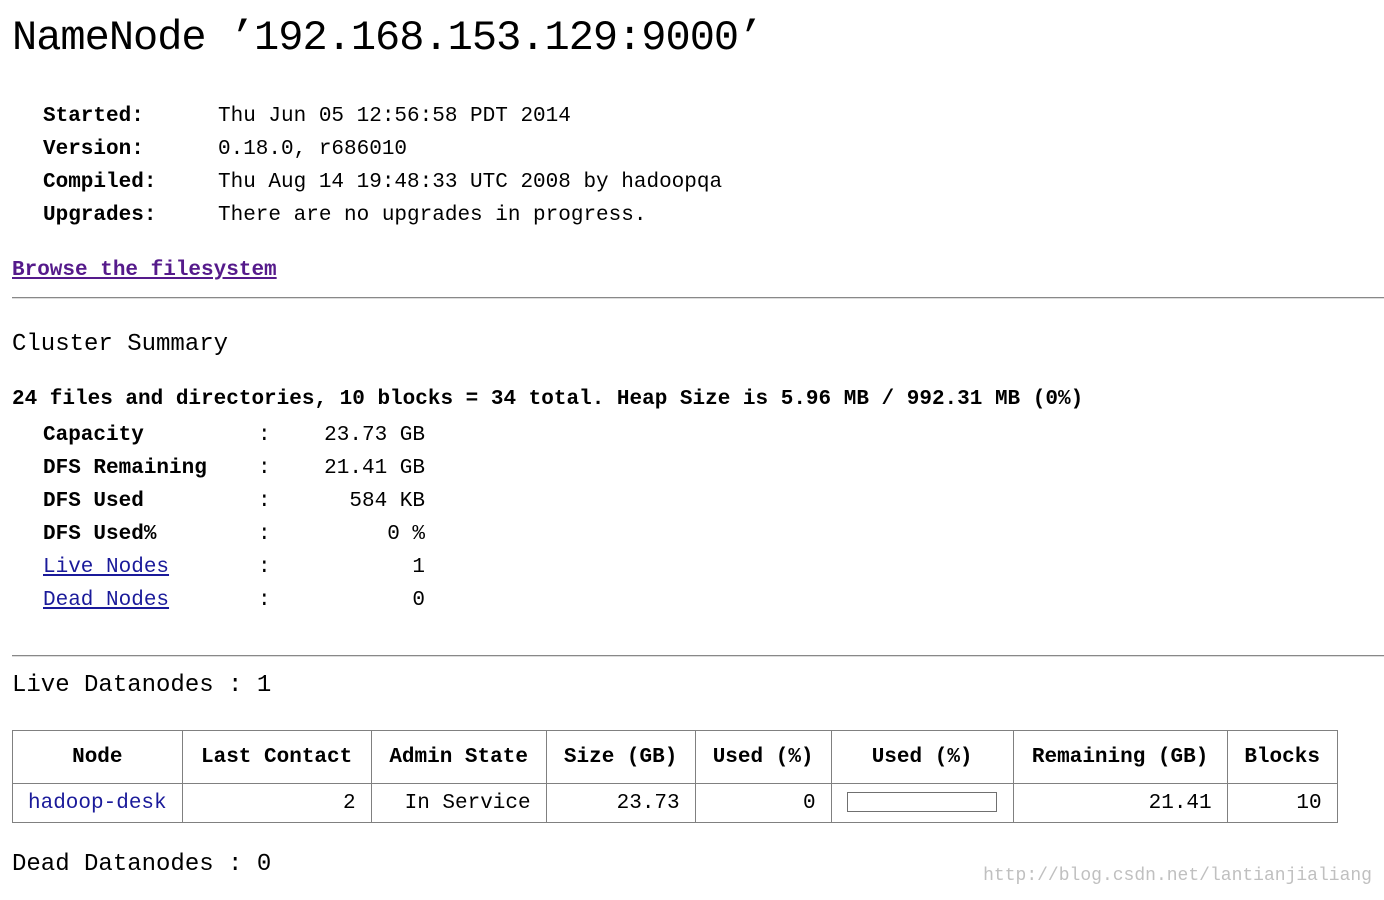 The width and height of the screenshot is (1384, 900). Describe the element at coordinates (418, 600) in the screenshot. I see `stat-value: 0` at that location.